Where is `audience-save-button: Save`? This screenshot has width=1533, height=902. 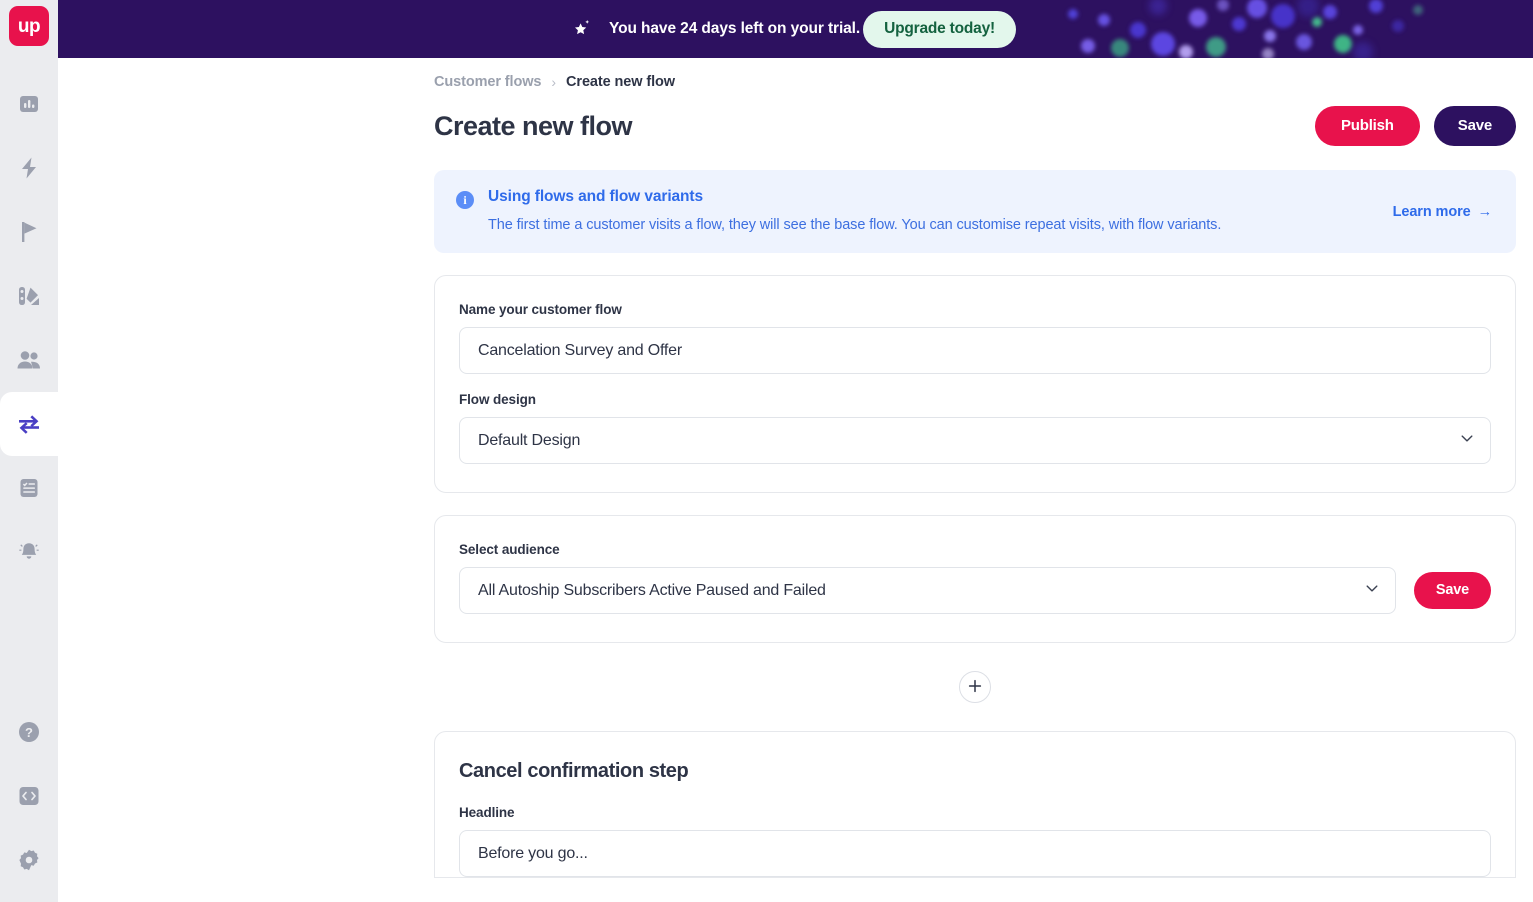
audience-save-button: Save is located at coordinates (1452, 590).